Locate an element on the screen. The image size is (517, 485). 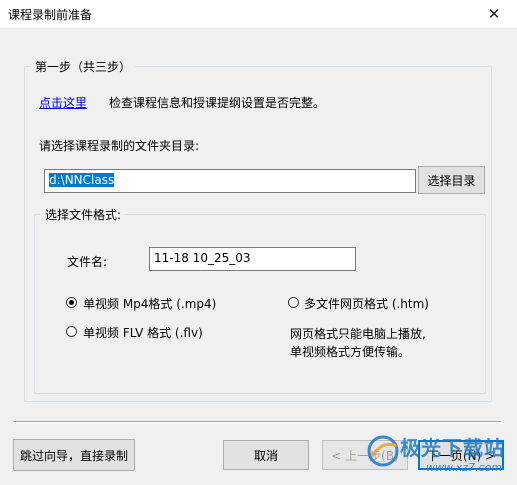
htm-format-label: 多文件网页格式 (.htm) is located at coordinates (366, 303).